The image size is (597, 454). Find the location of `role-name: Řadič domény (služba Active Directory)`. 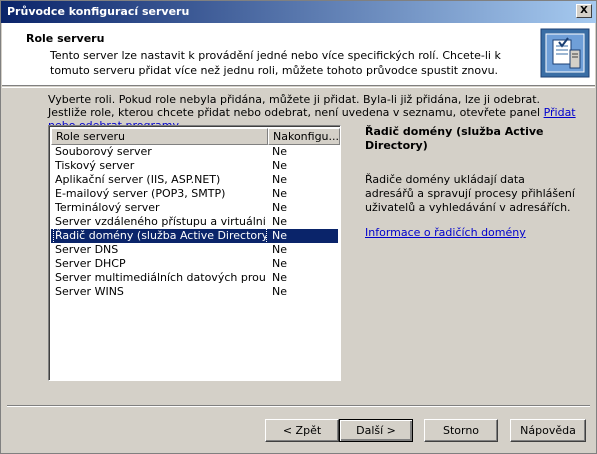

role-name: Řadič domény (služba Active Directory) is located at coordinates (160, 236).